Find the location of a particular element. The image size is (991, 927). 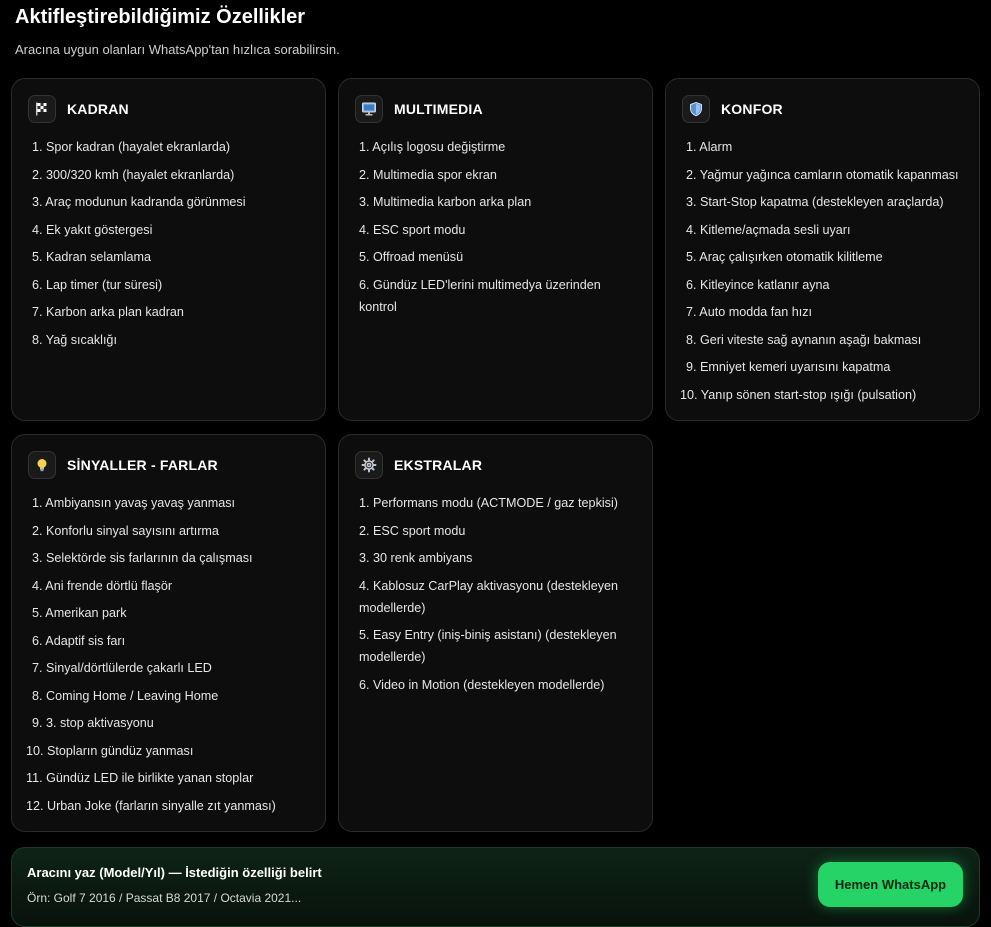

list-item: 7. Auto modda fan hızı is located at coordinates (749, 312).